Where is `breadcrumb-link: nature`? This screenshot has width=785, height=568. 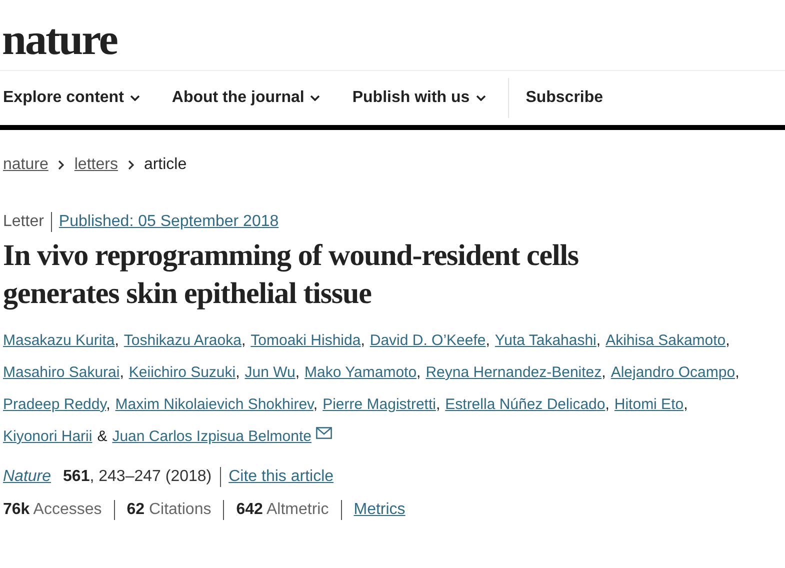 breadcrumb-link: nature is located at coordinates (25, 165).